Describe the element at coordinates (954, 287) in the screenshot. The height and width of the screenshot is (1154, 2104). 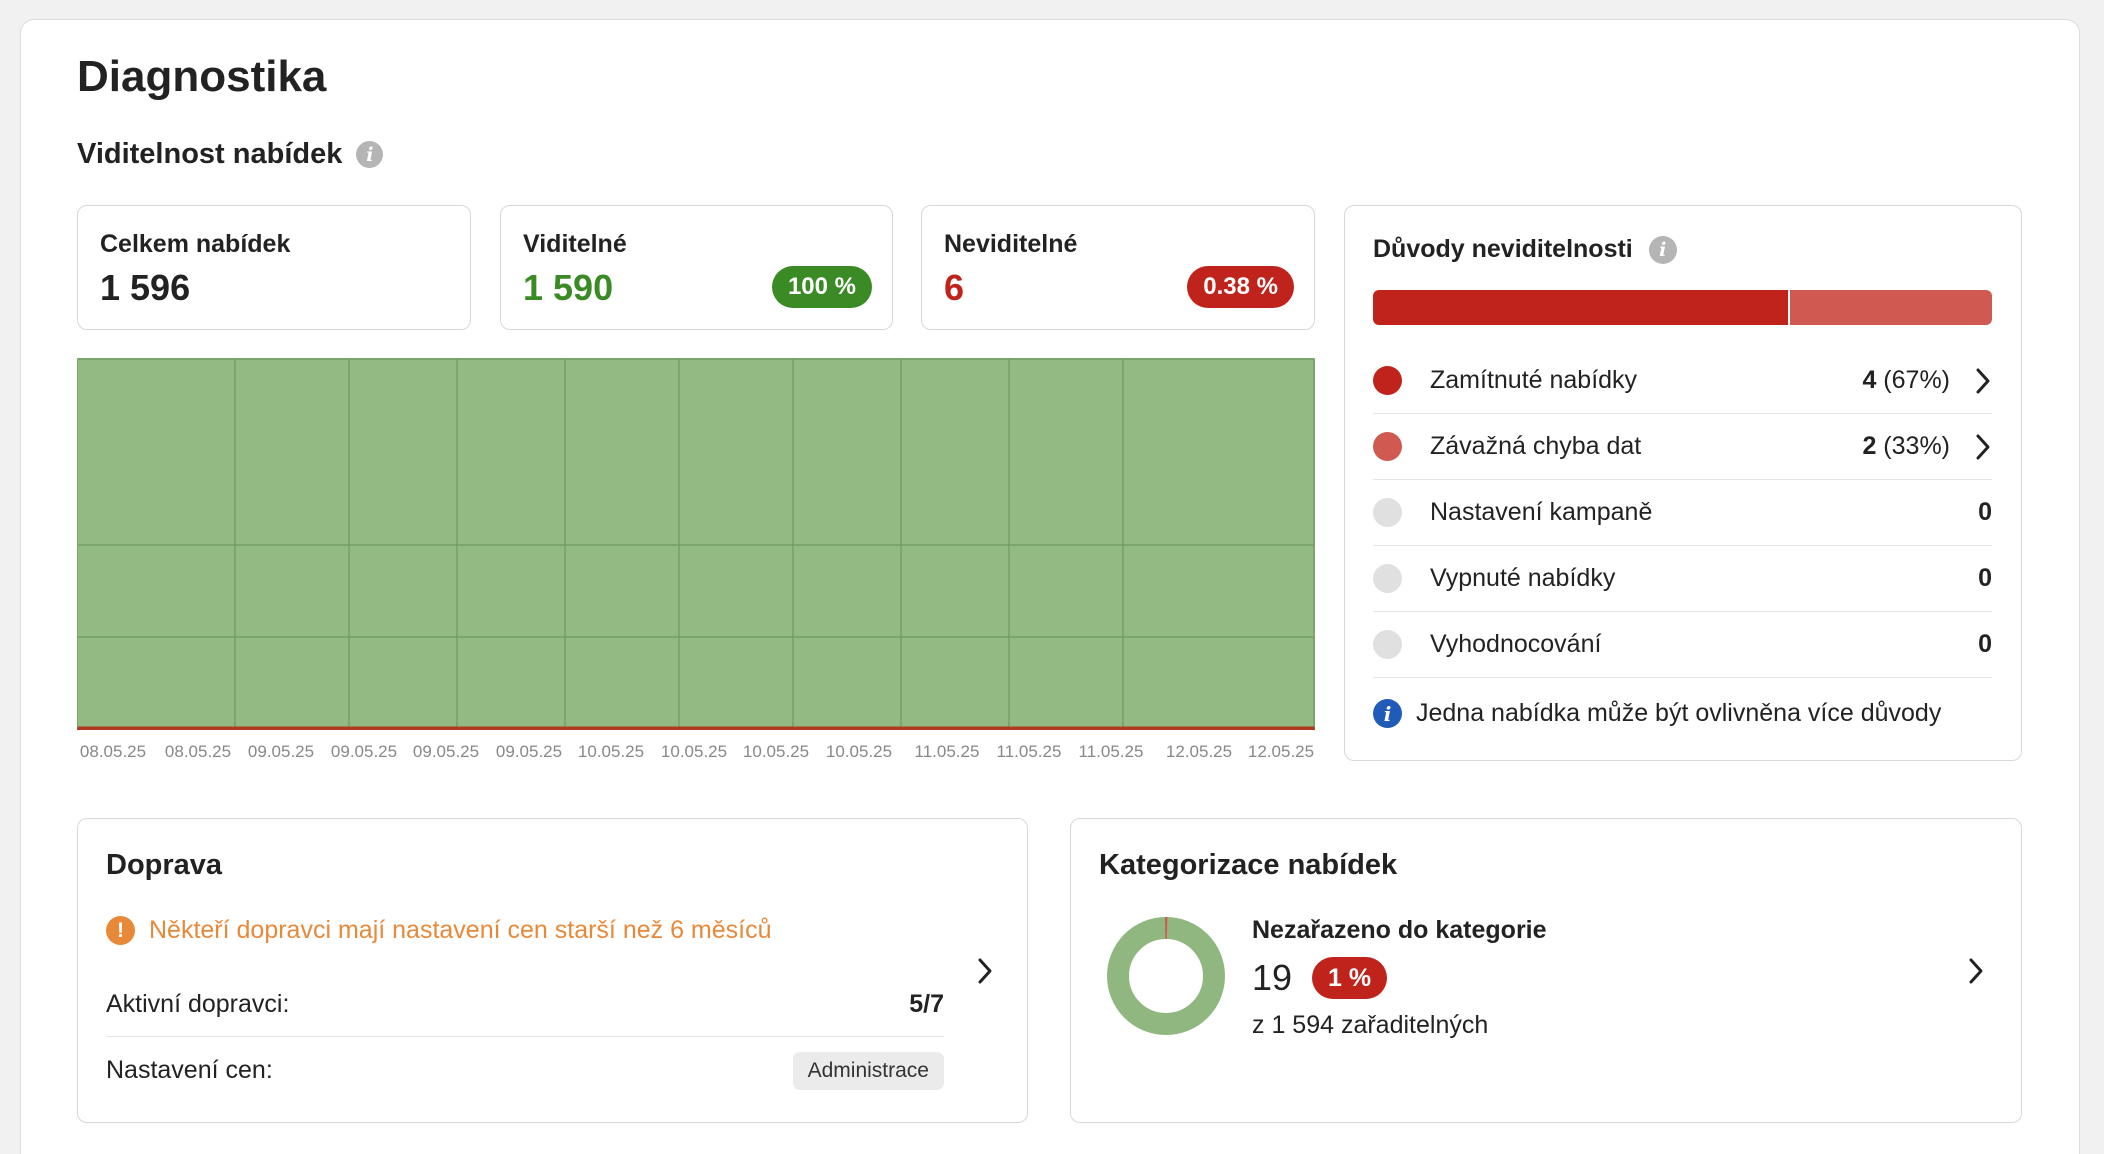
I see `invisible-offers-value: 6` at that location.